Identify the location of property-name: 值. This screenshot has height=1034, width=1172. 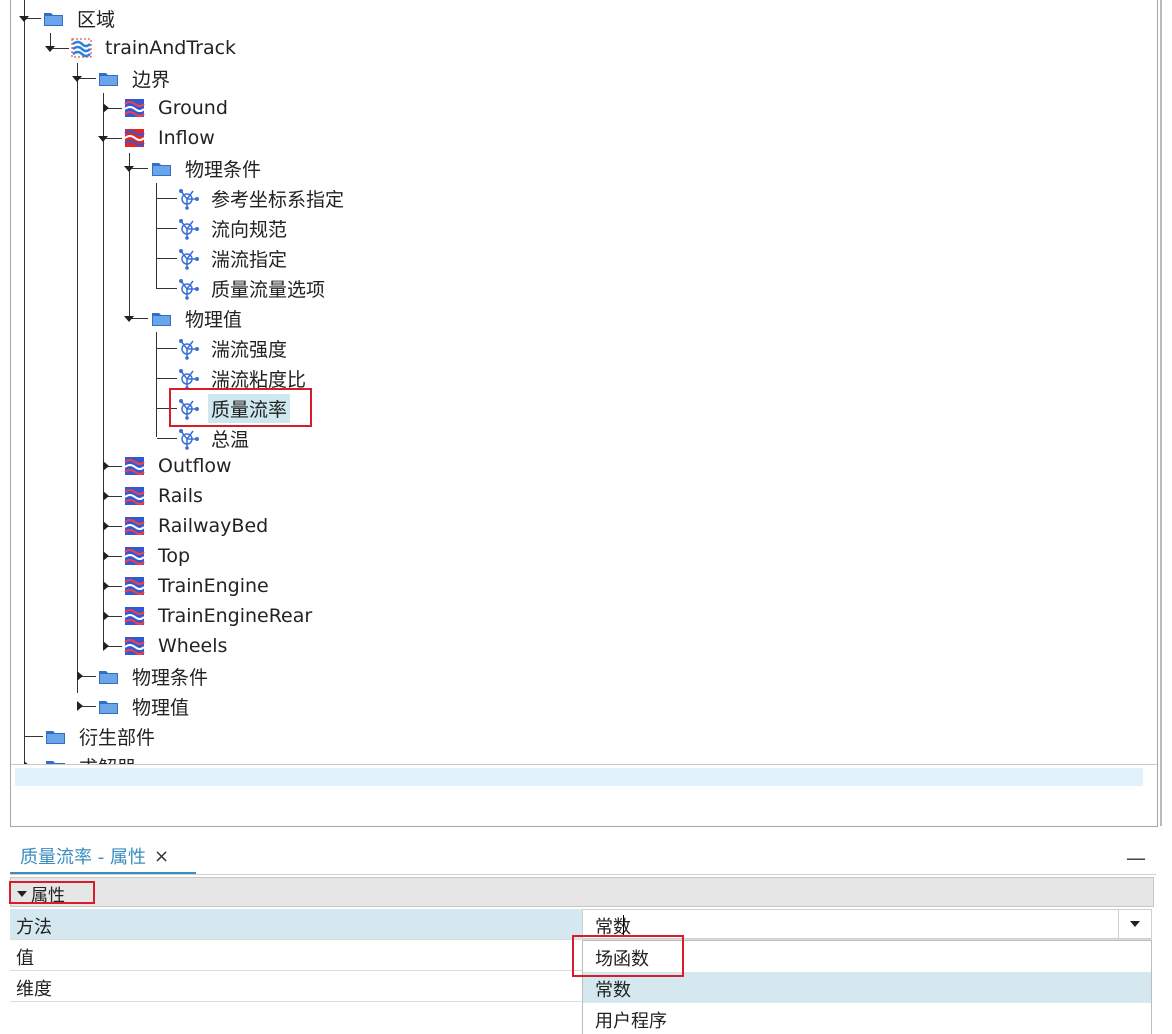
(25, 958).